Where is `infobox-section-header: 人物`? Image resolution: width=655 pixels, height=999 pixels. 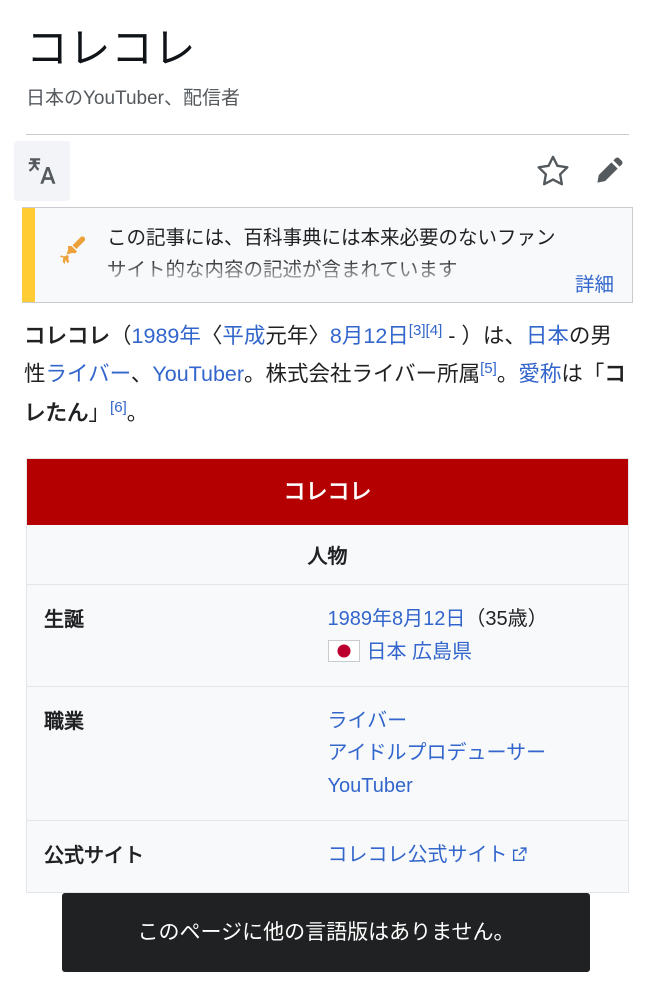
infobox-section-header: 人物 is located at coordinates (327, 555).